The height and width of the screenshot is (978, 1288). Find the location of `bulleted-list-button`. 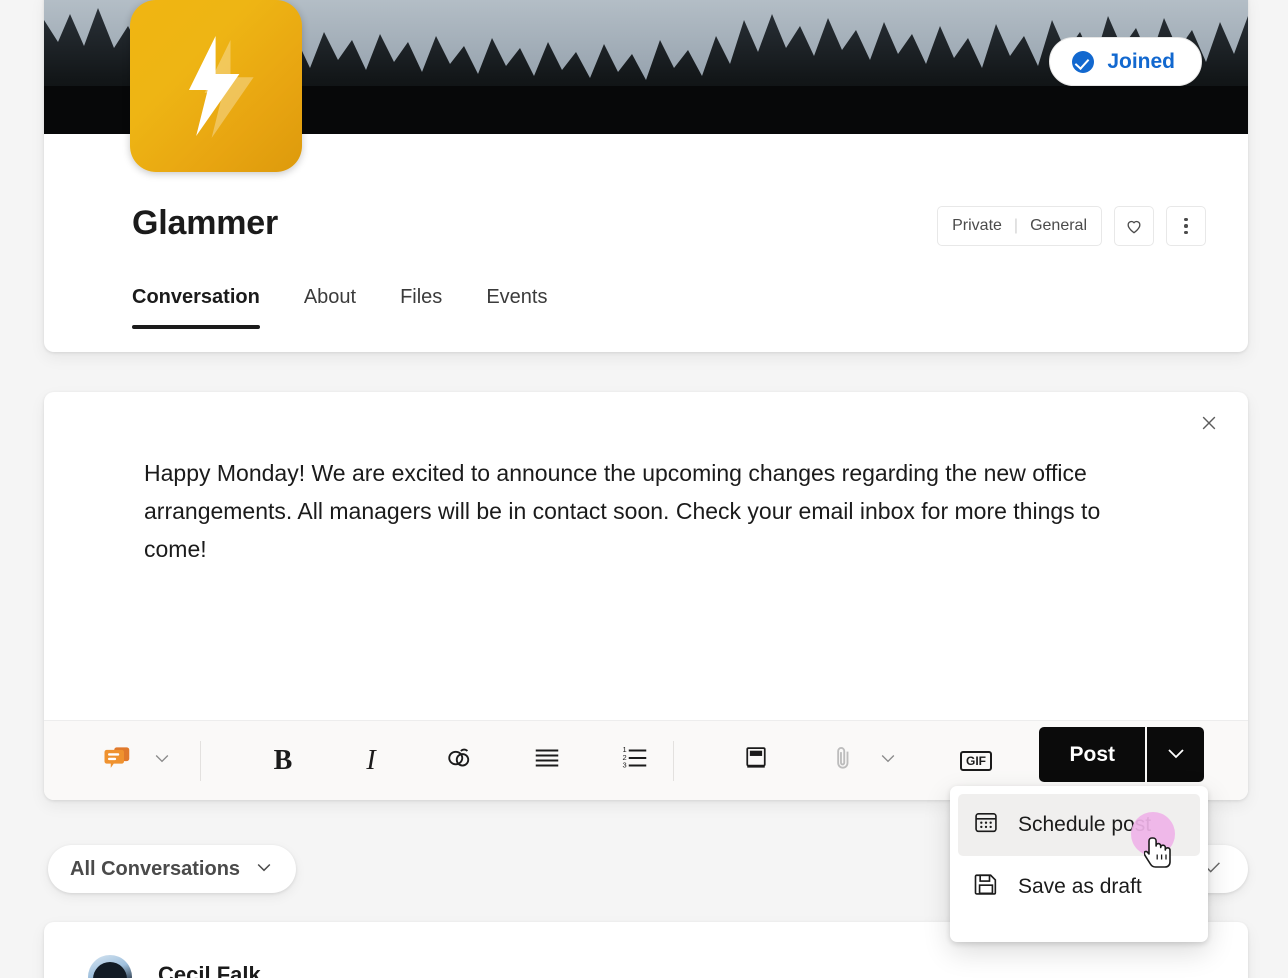

bulleted-list-button is located at coordinates (547, 761).